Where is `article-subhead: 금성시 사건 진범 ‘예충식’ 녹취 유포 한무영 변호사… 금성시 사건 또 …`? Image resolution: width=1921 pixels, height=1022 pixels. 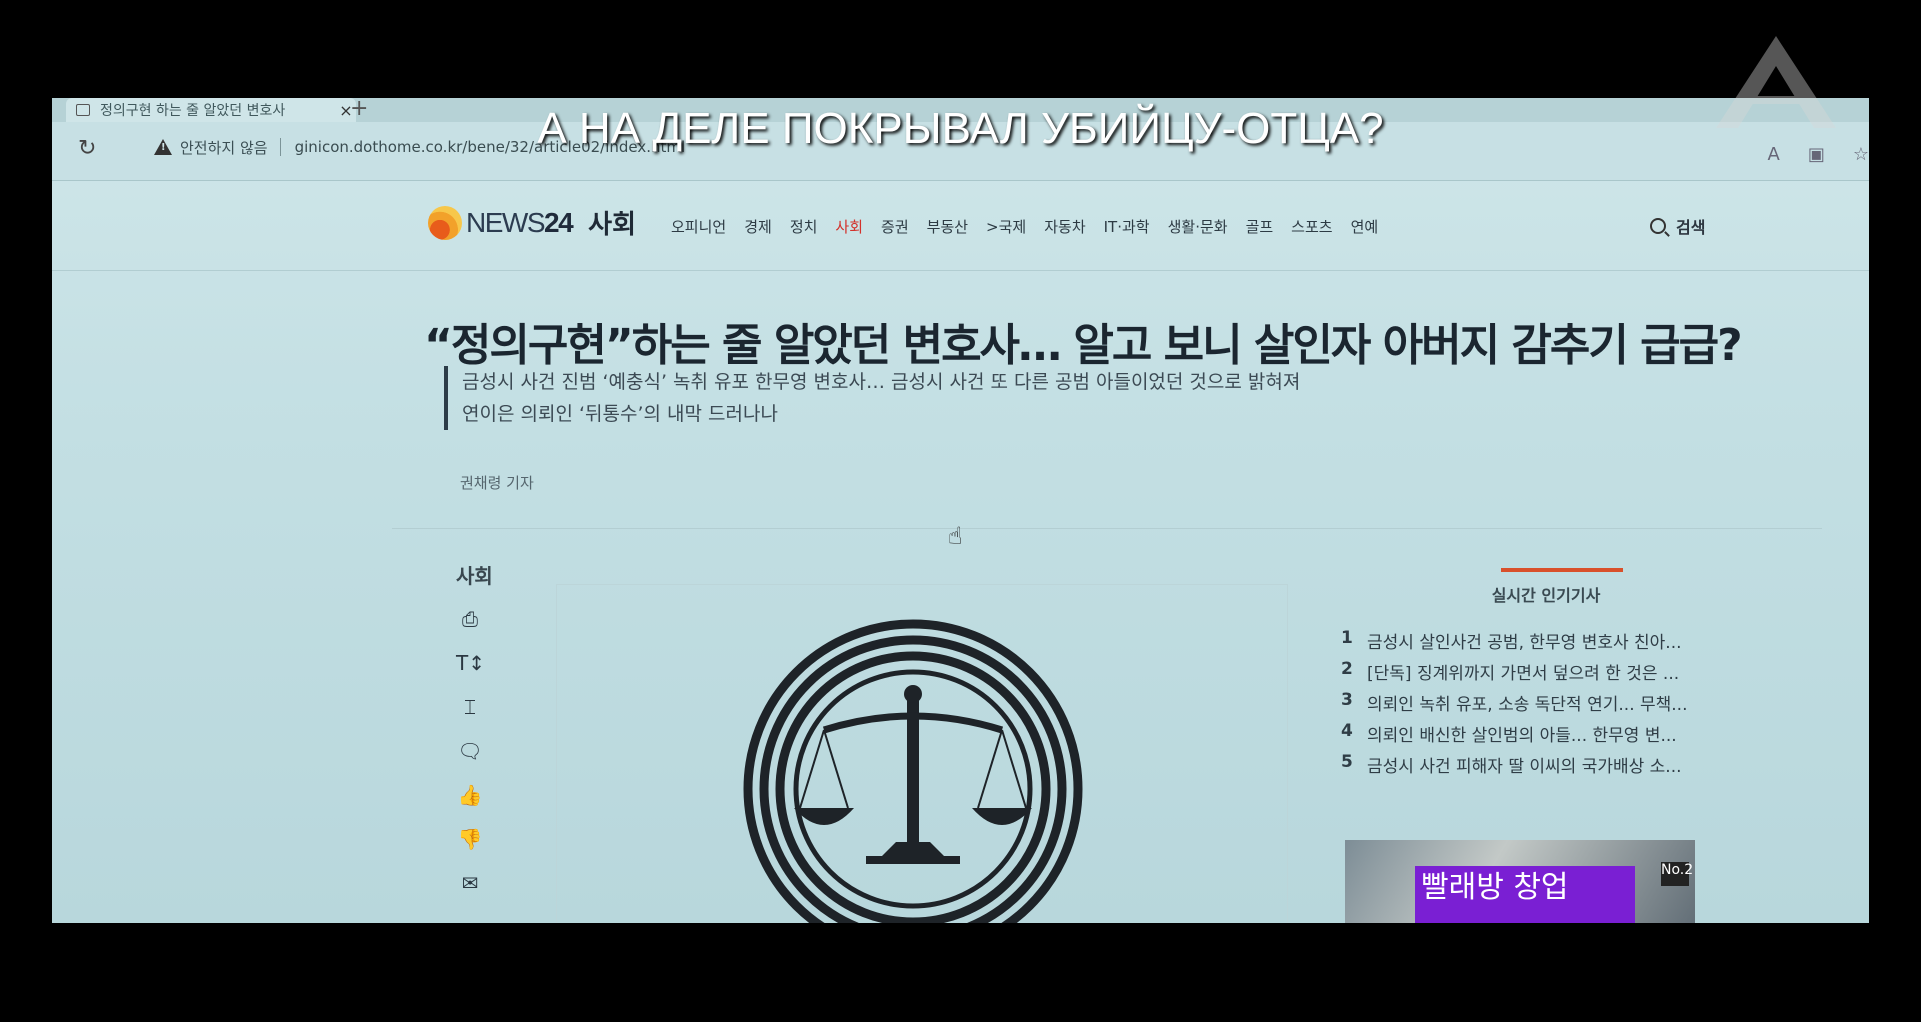
article-subhead: 금성시 사건 진범 ‘예충식’ 녹취 유포 한무영 변호사… 금성시 사건 또 … is located at coordinates (872, 398).